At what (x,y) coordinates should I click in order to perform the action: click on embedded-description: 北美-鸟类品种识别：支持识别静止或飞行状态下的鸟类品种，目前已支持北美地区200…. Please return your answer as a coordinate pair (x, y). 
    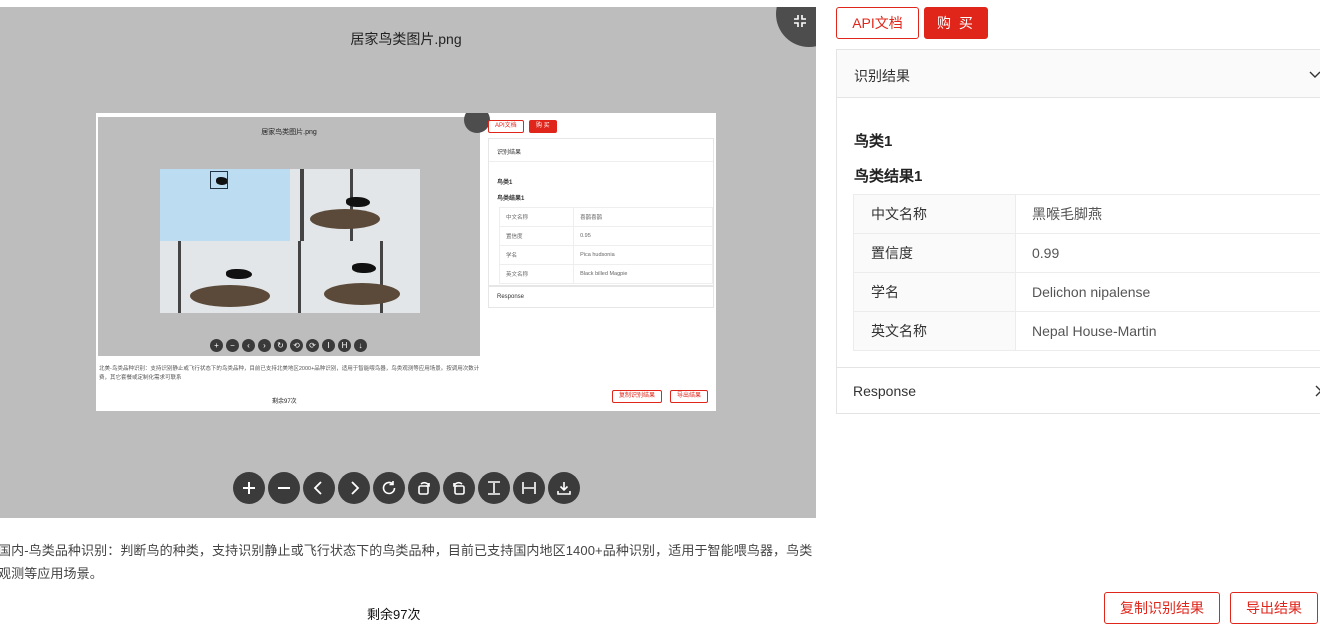
    Looking at the image, I should click on (289, 373).